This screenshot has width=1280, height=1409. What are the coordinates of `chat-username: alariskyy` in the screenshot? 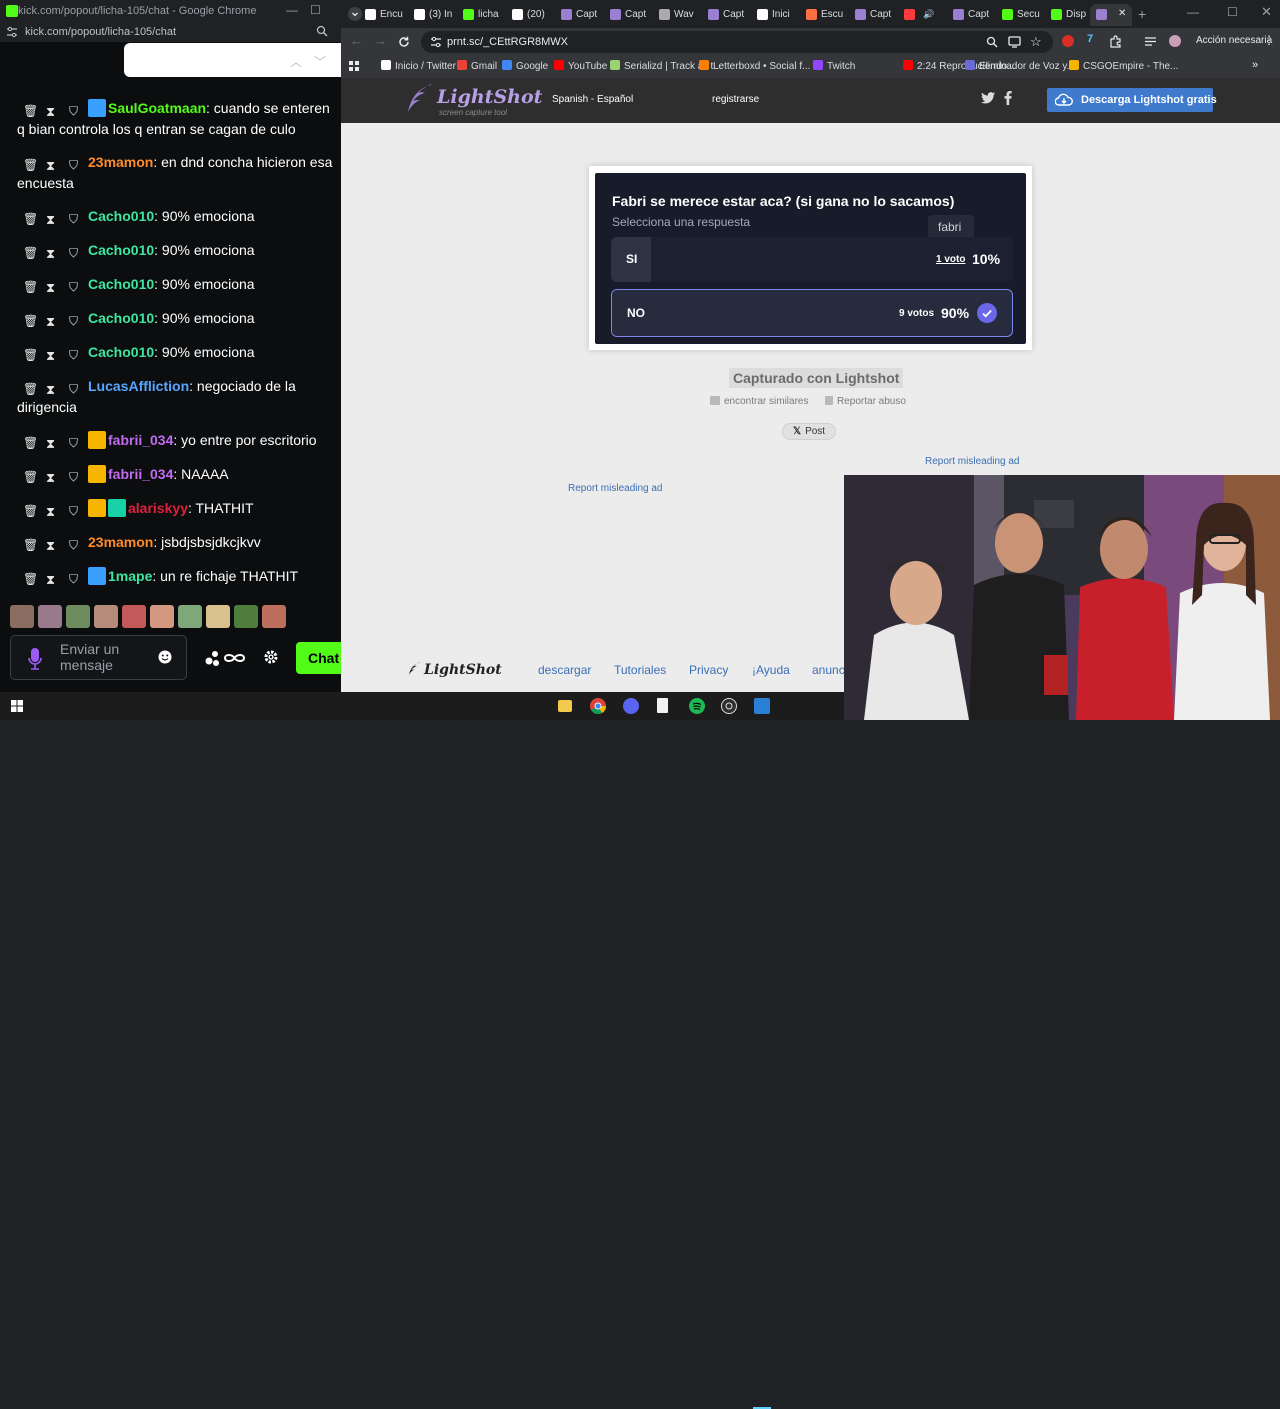 It's located at (158, 508).